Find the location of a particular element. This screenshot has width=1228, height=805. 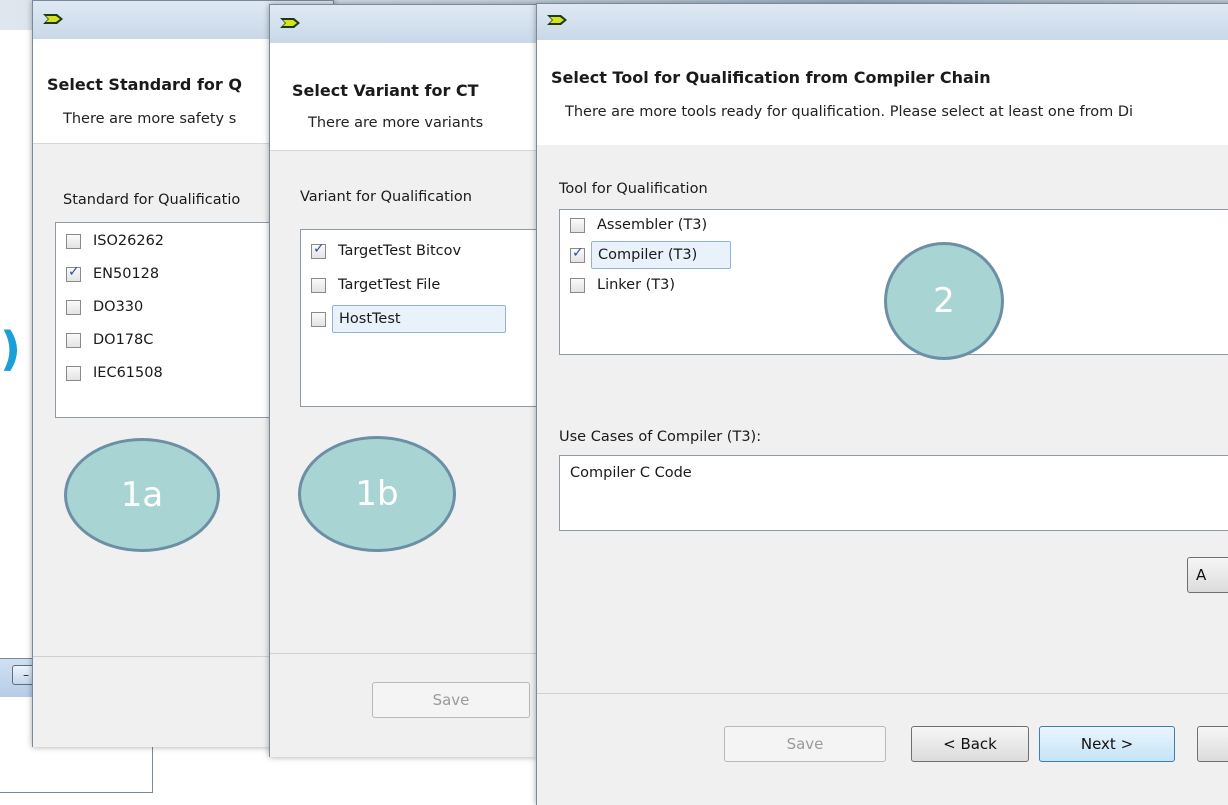

list-item: HostTest is located at coordinates (408, 319).